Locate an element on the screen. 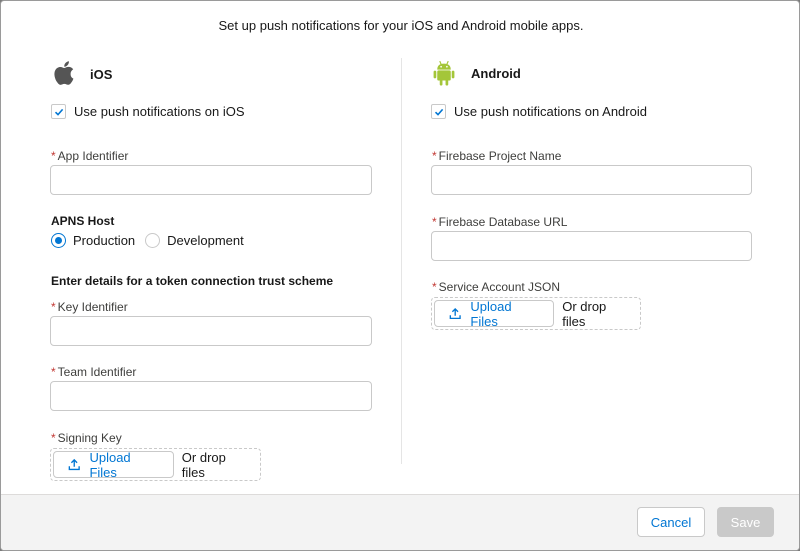 This screenshot has height=551, width=800. ios-enable-checkbox is located at coordinates (58, 111).